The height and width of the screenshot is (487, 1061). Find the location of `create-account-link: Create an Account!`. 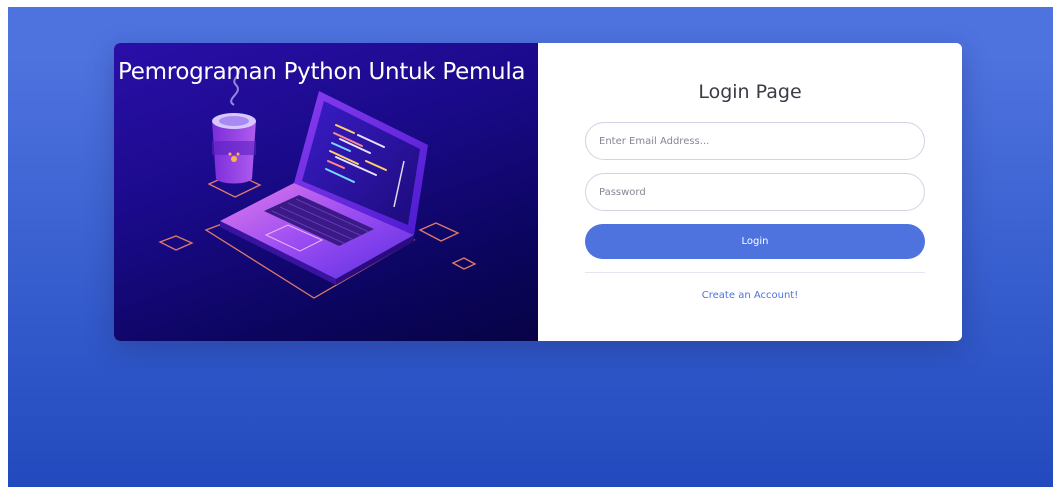

create-account-link: Create an Account! is located at coordinates (750, 295).